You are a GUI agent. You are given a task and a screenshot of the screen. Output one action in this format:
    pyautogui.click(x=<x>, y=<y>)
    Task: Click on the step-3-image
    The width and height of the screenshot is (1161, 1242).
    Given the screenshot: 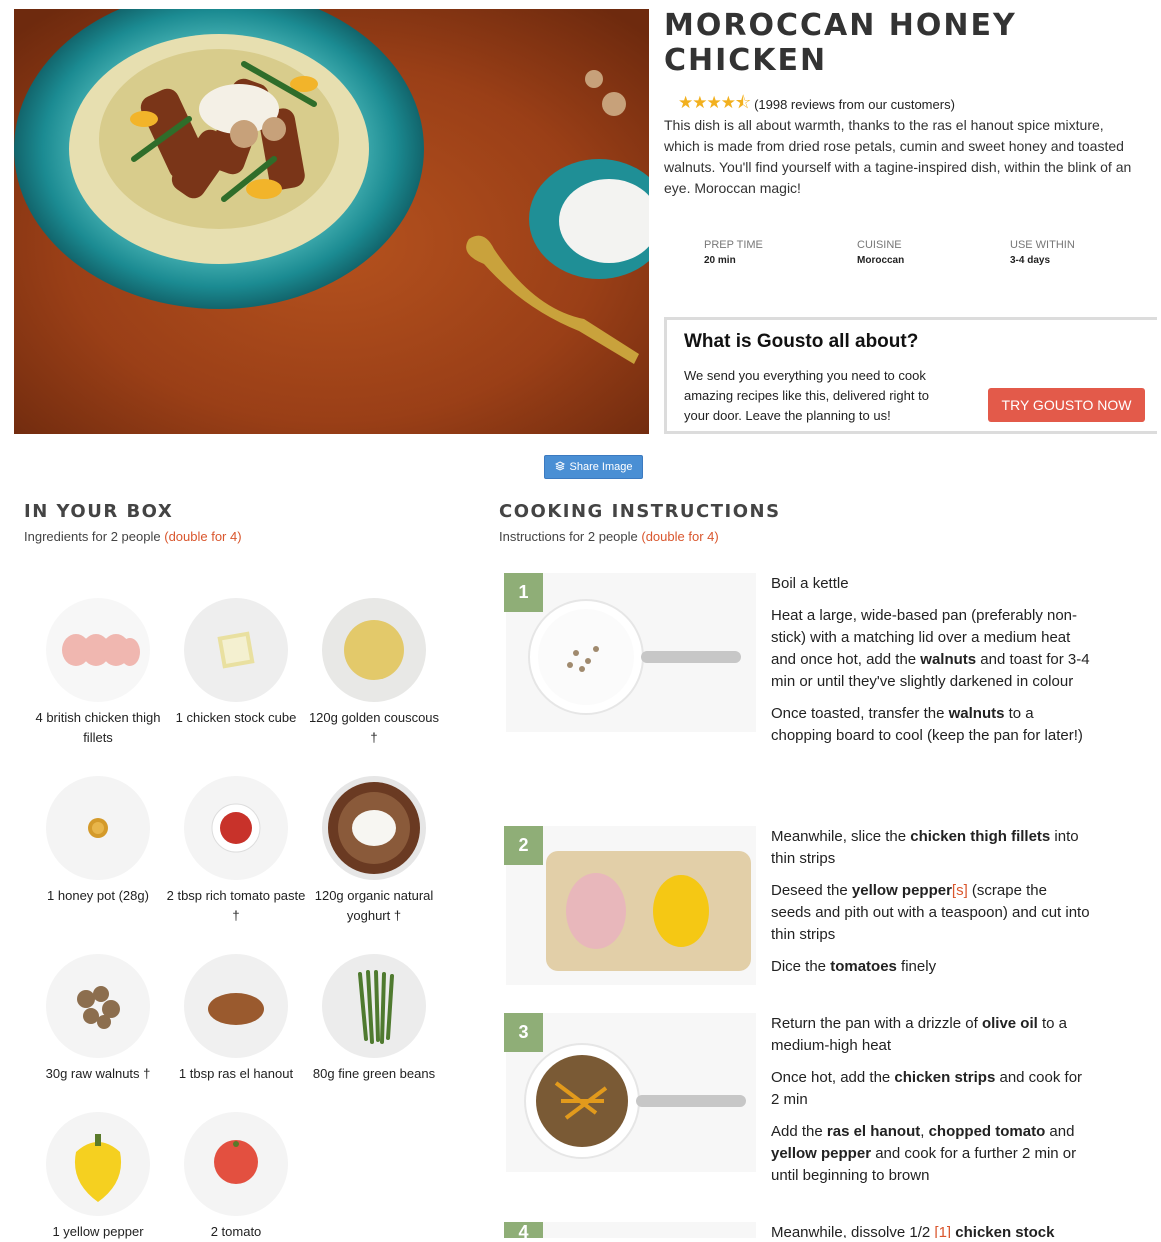 What is the action you would take?
    pyautogui.click(x=631, y=1092)
    